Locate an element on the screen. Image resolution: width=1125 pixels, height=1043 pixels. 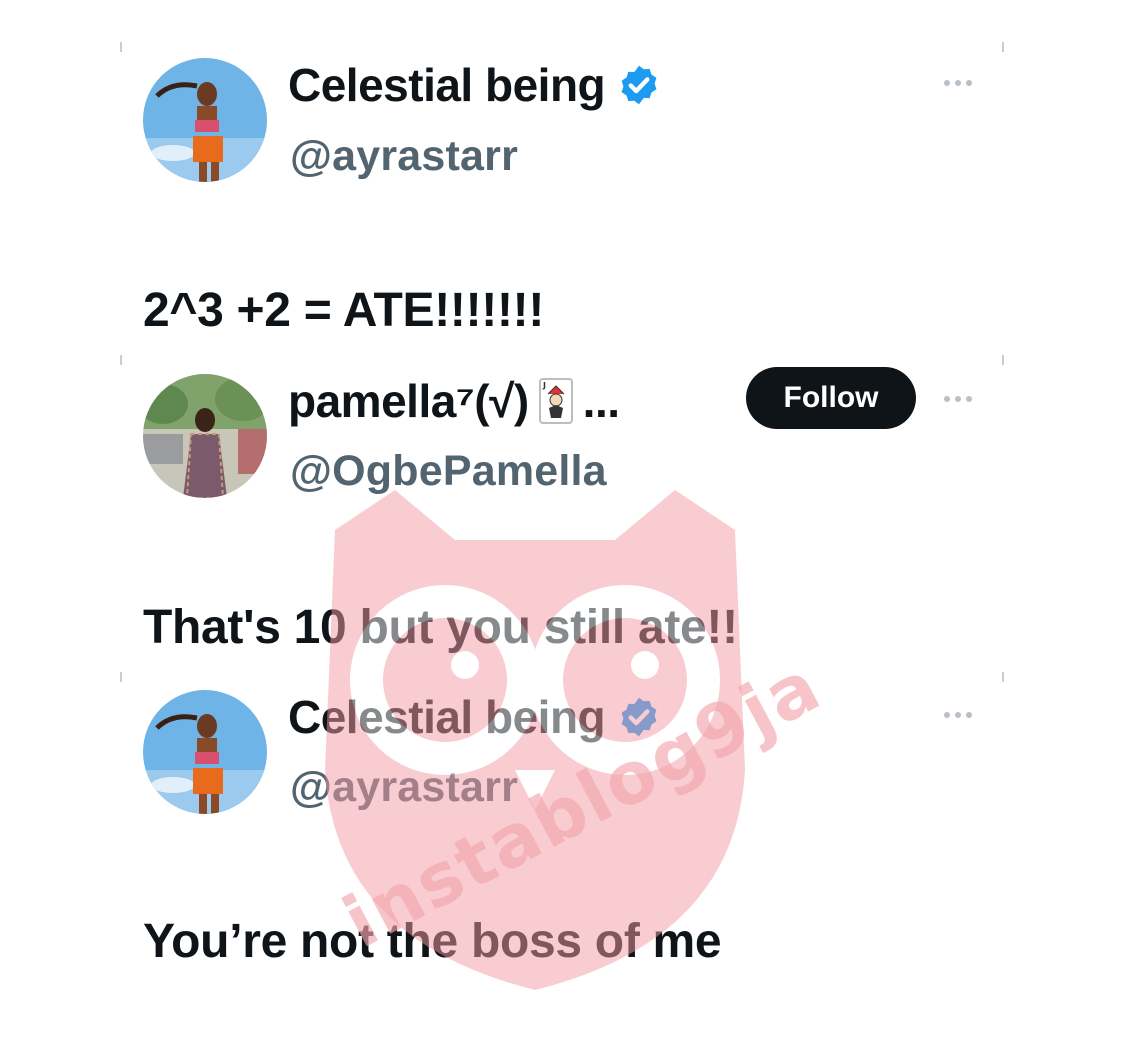
tweet-text: That's 10 but you still ate!! is located at coordinates (440, 627).